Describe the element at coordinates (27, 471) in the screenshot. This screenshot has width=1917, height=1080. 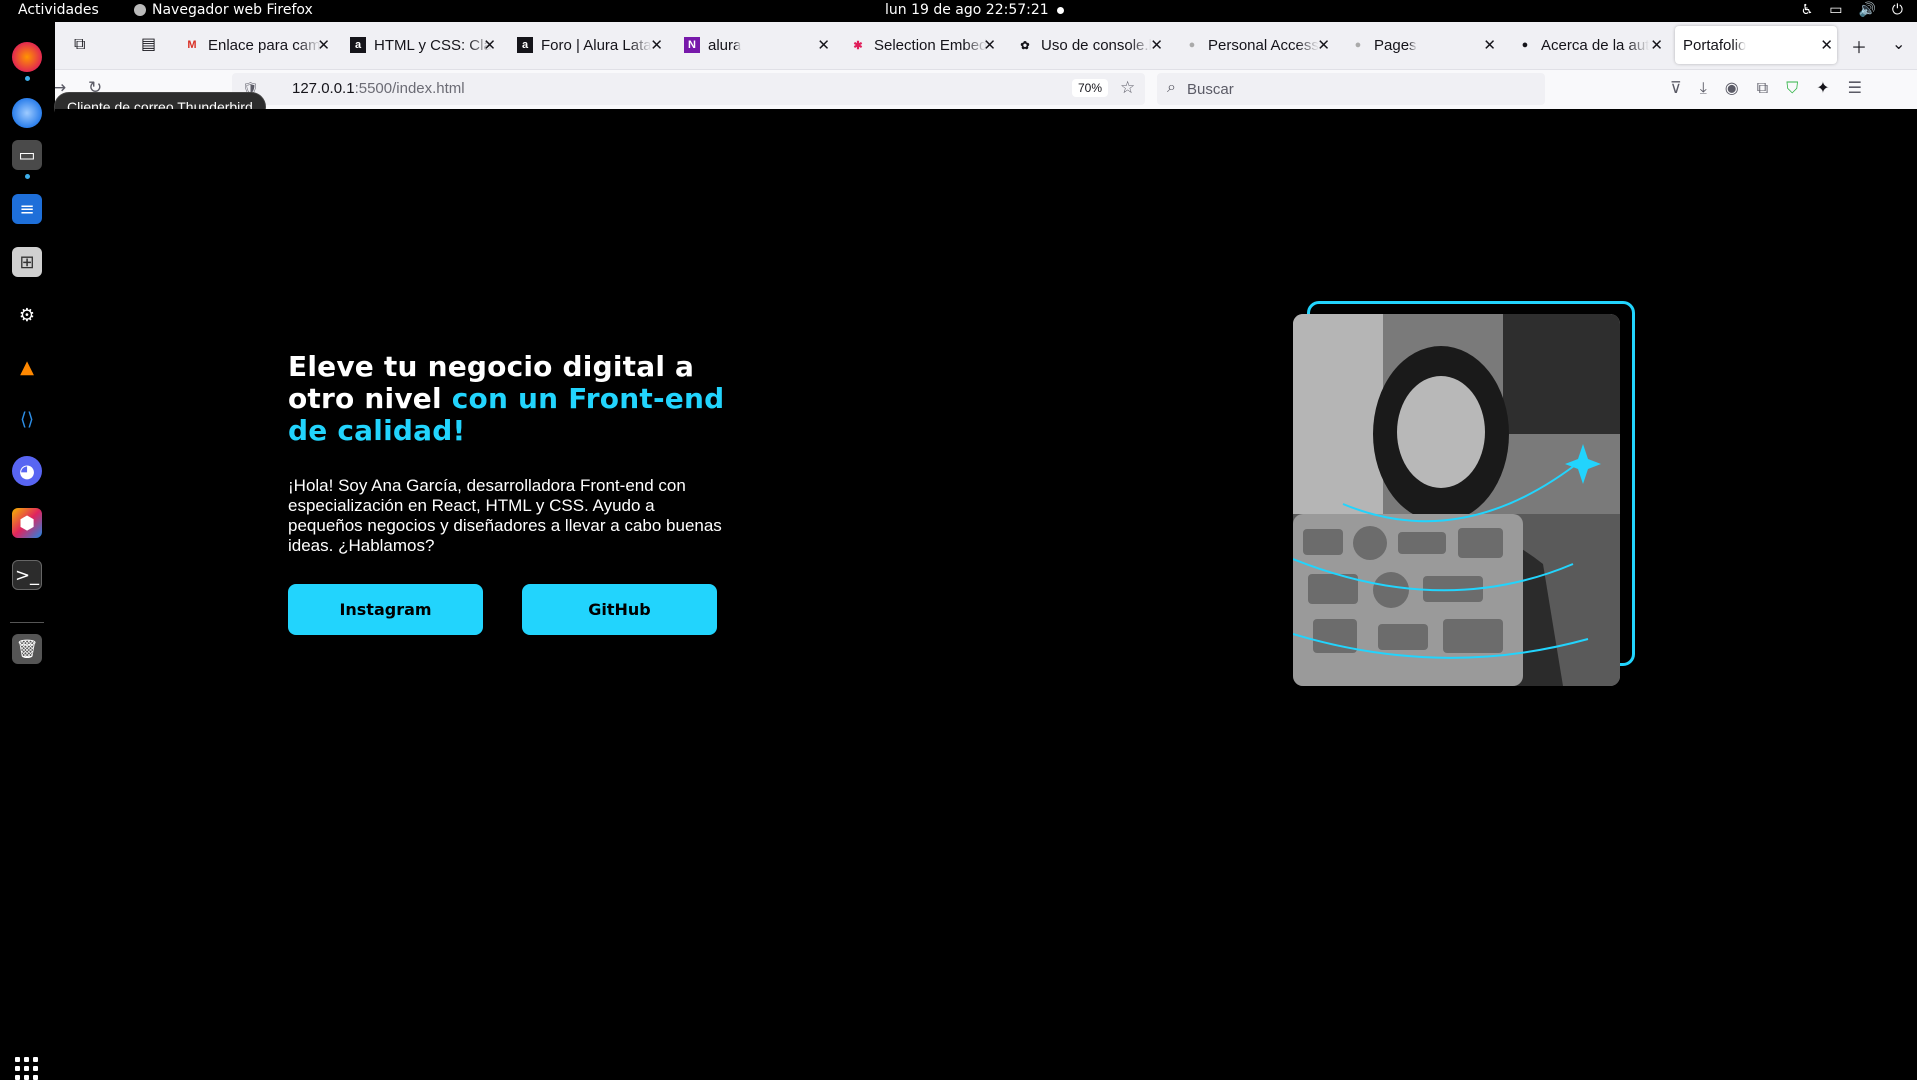
I see `discord-icon: ◕` at that location.